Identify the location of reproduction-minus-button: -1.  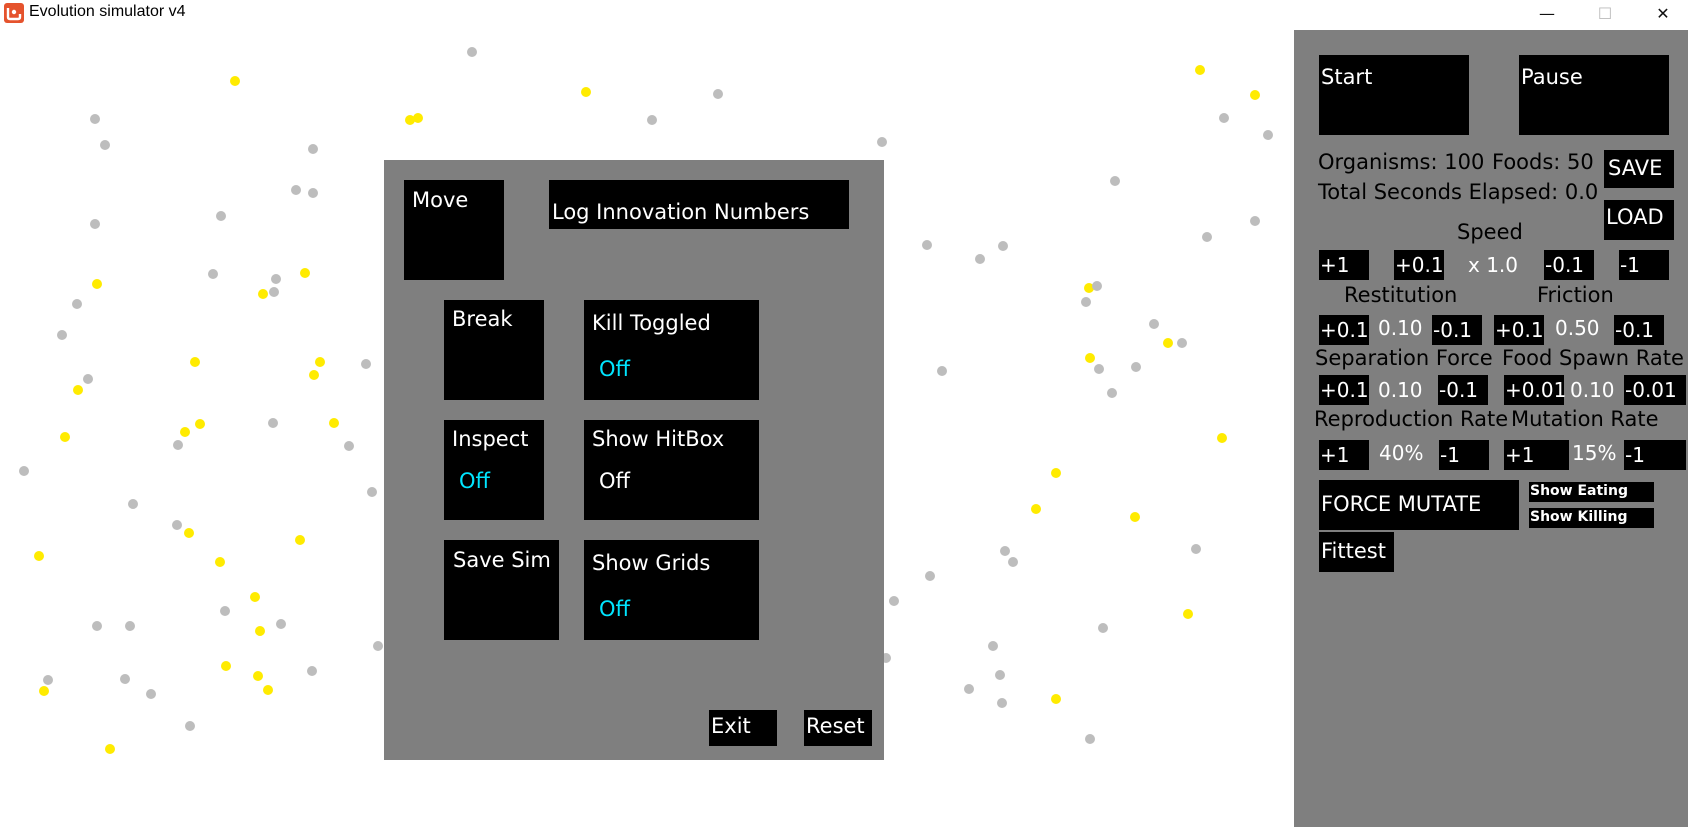
(1464, 455).